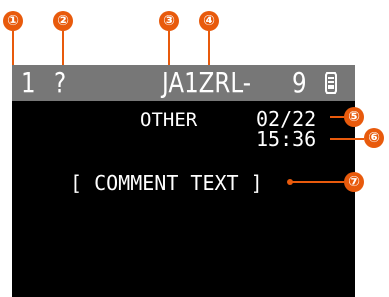 This screenshot has height=297, width=389. I want to click on callsign-ssid: 9, so click(299, 82).